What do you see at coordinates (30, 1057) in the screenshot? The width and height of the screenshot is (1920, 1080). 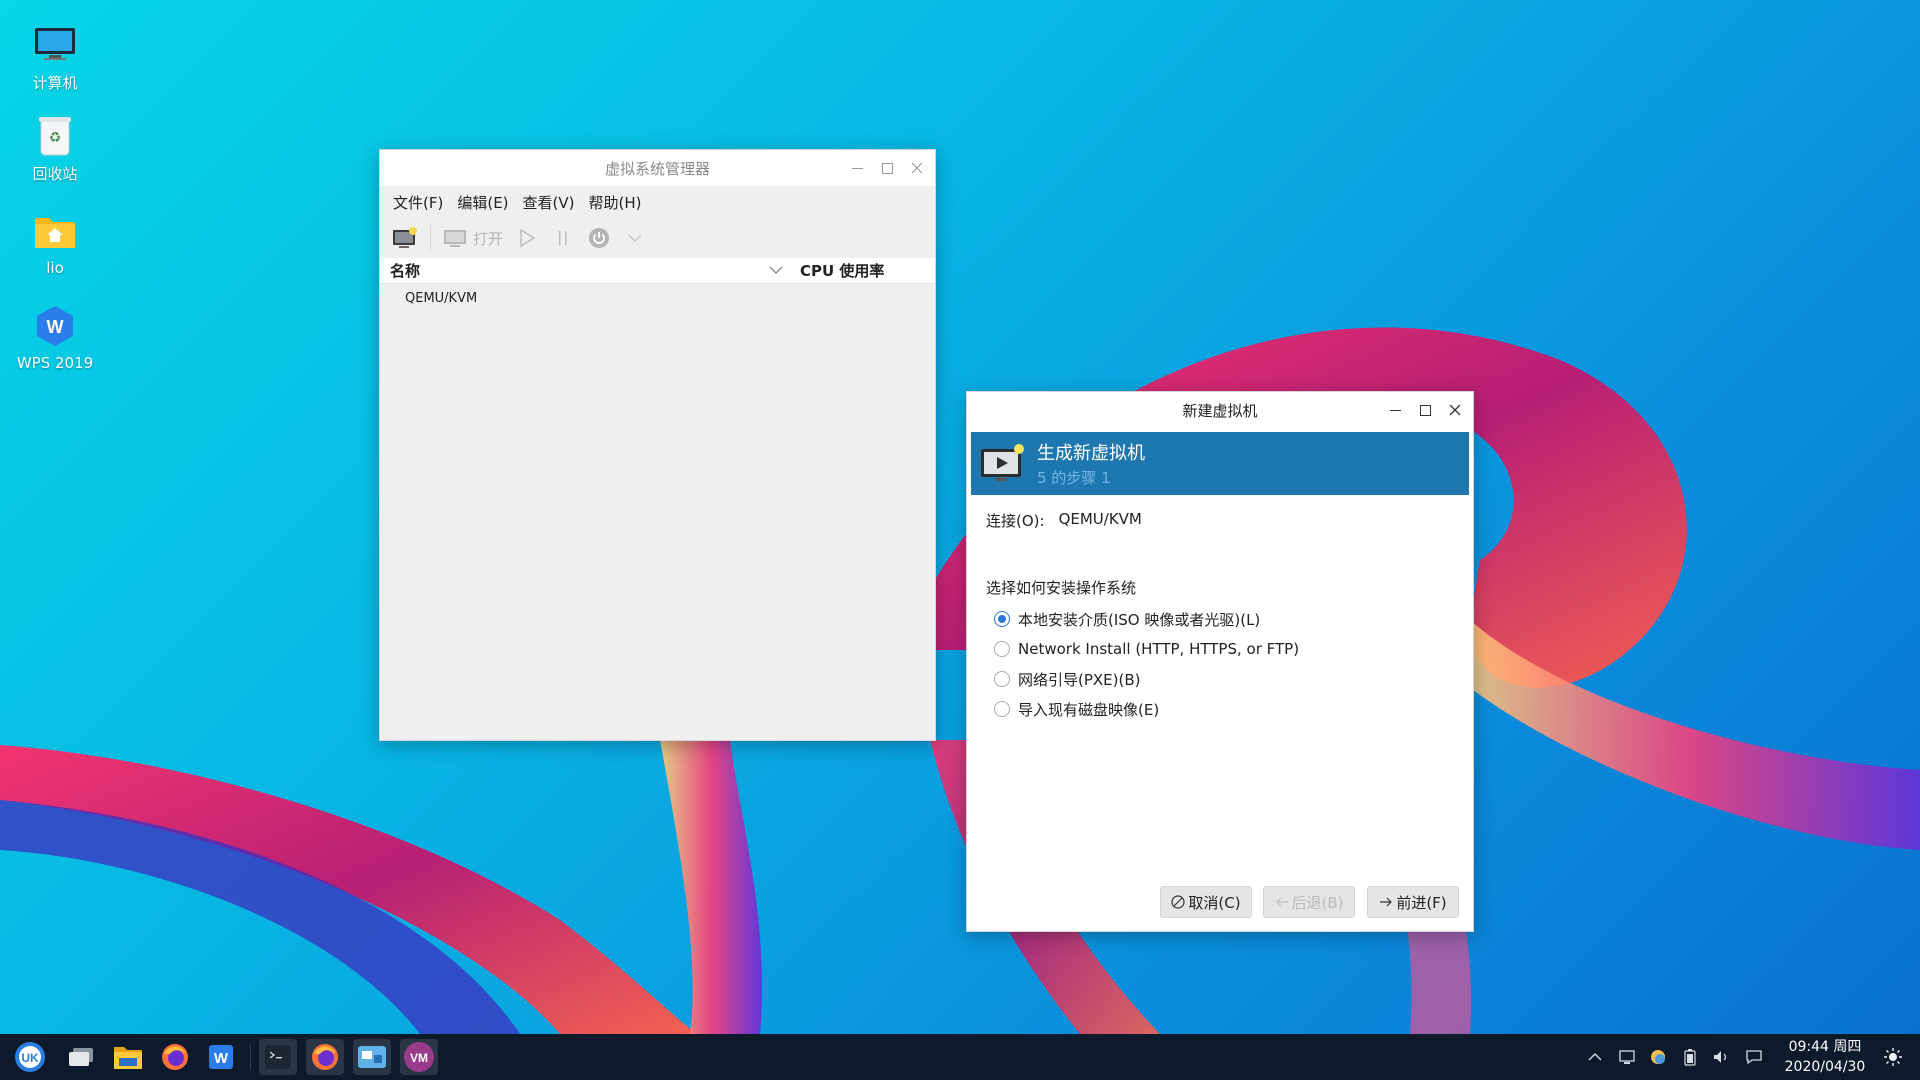 I see `launcher-button: UK` at bounding box center [30, 1057].